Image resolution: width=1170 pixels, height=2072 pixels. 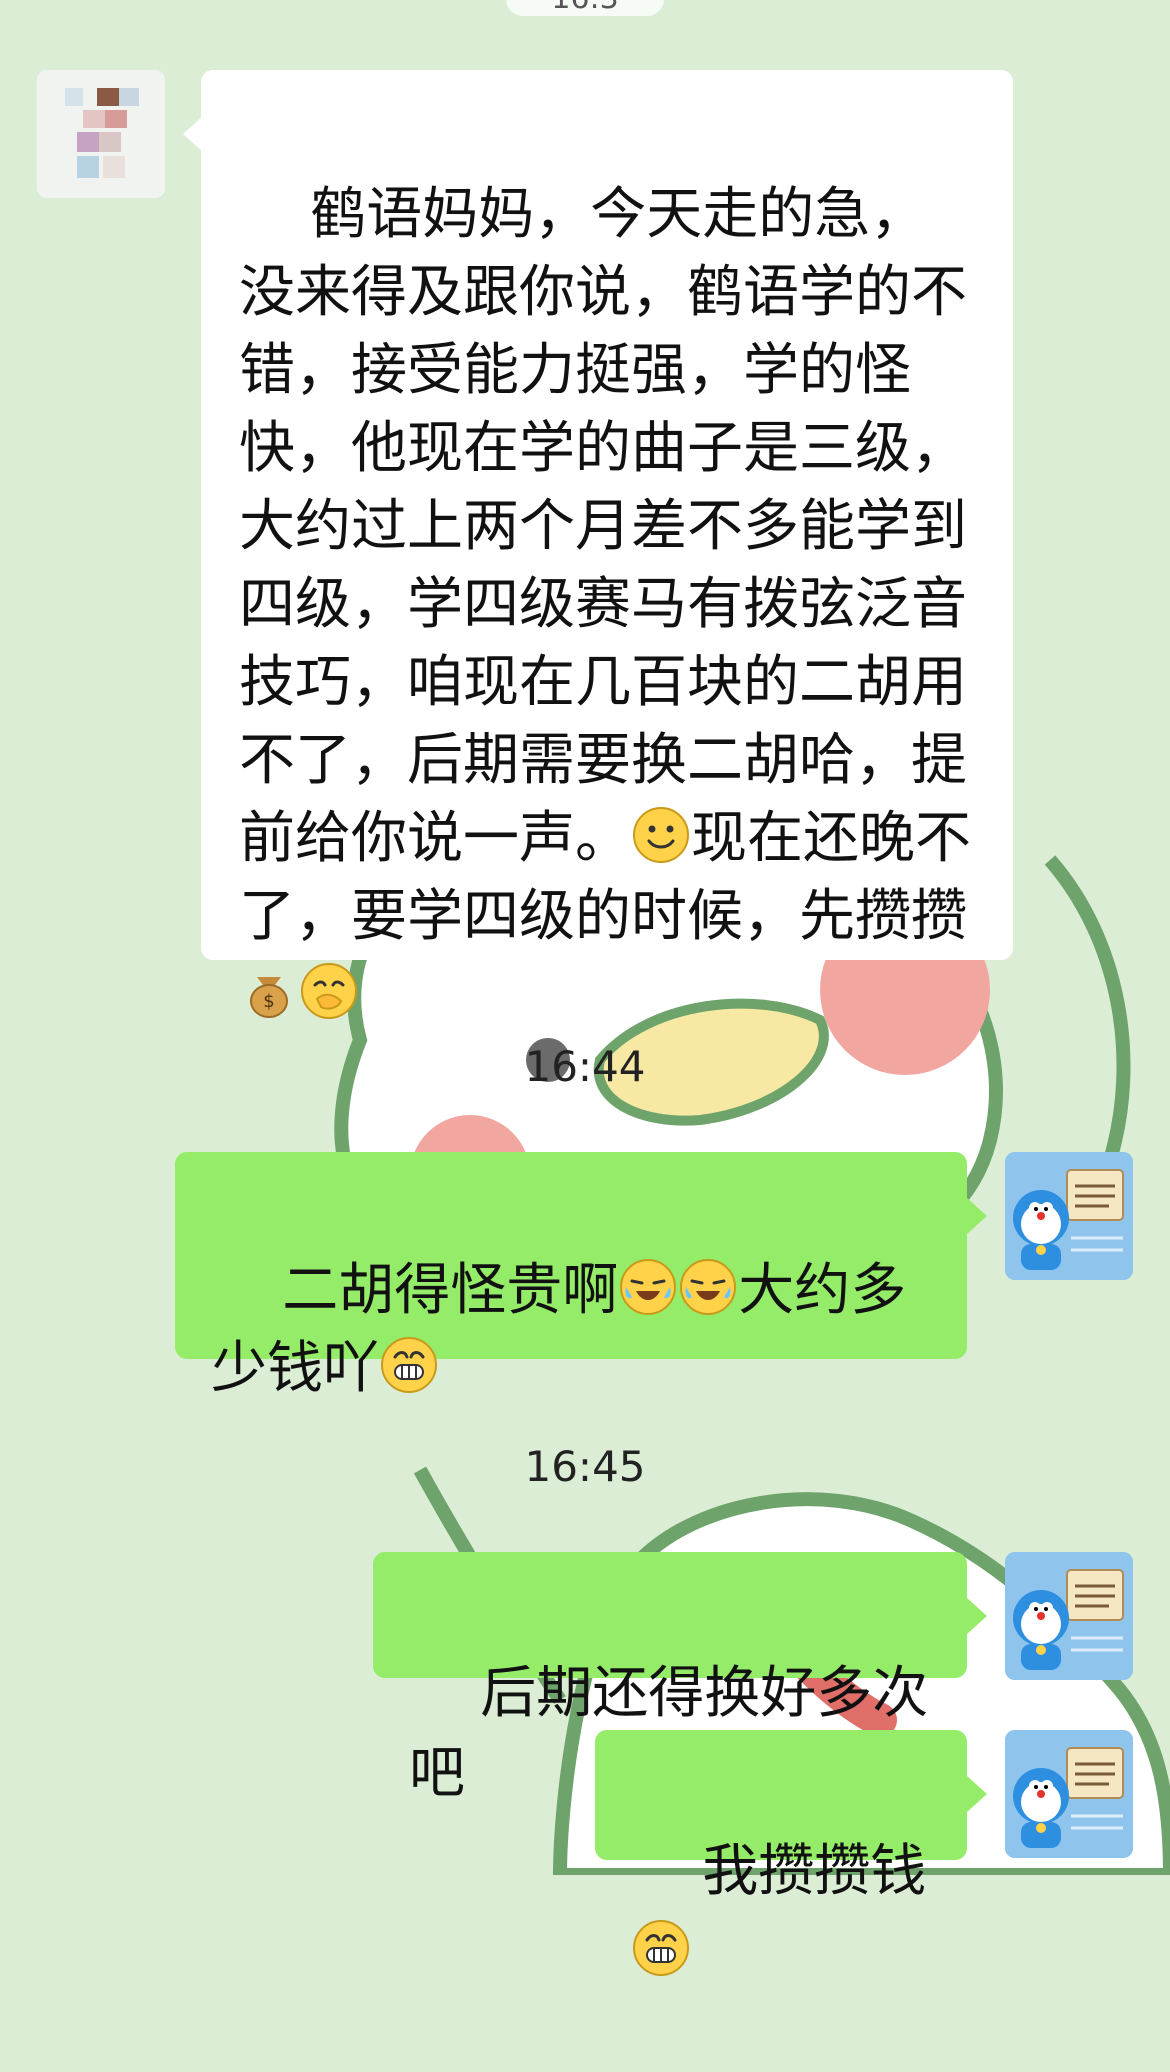 What do you see at coordinates (661, 835) in the screenshot?
I see `smile-emoji-icon` at bounding box center [661, 835].